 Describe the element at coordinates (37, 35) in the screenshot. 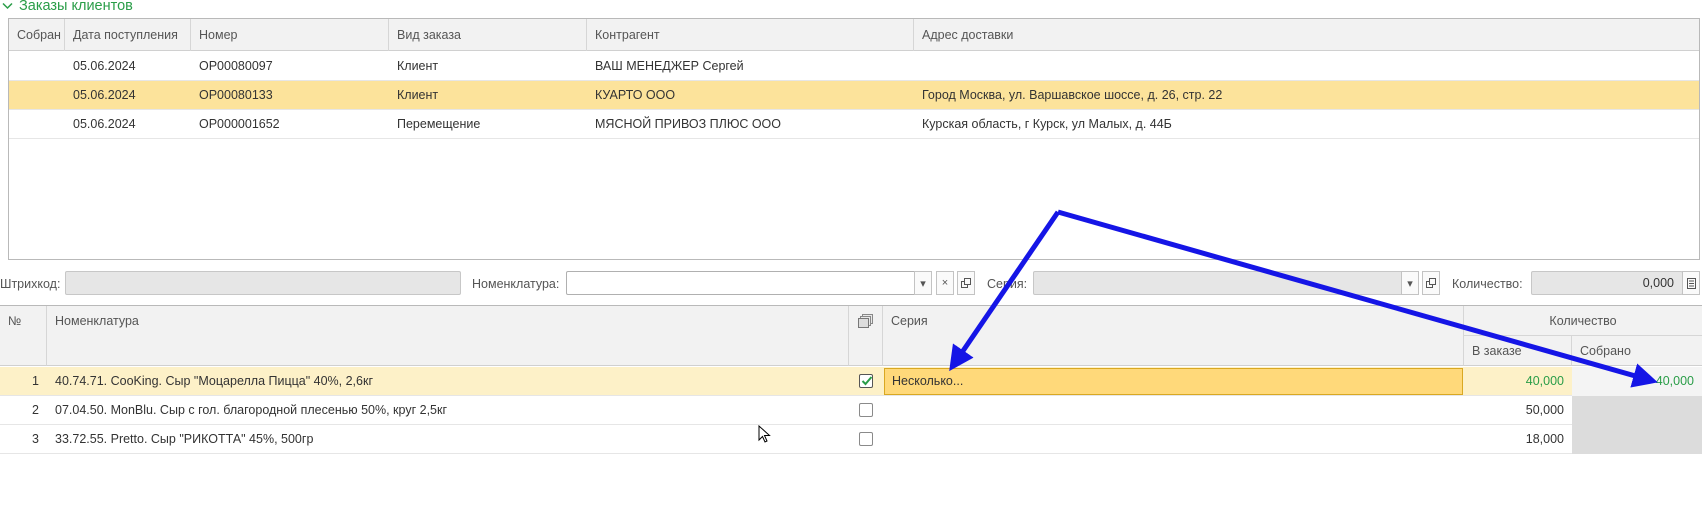

I see `column-header-collected: Собран` at that location.